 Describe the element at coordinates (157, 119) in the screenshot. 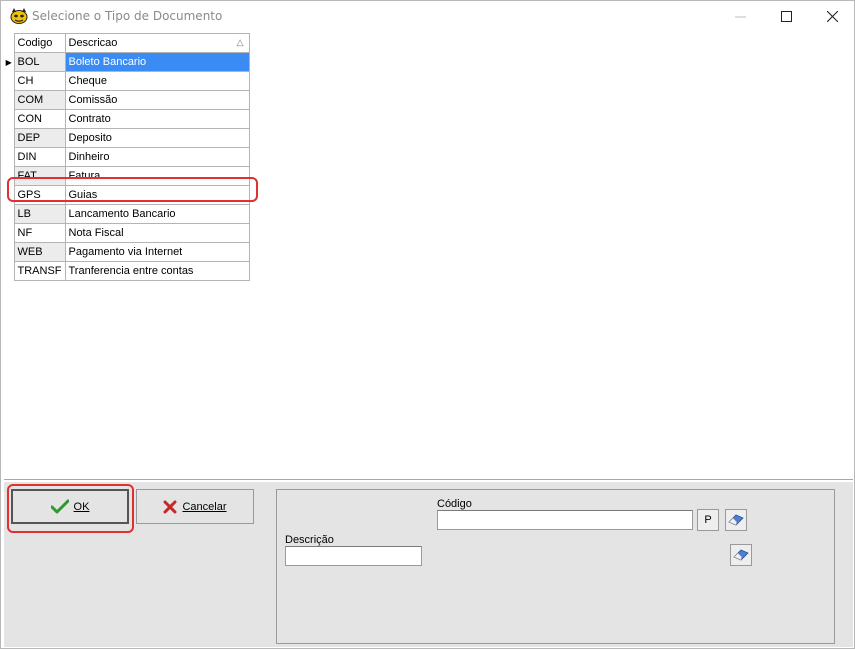

I see `cell-descricao: Contrato` at that location.